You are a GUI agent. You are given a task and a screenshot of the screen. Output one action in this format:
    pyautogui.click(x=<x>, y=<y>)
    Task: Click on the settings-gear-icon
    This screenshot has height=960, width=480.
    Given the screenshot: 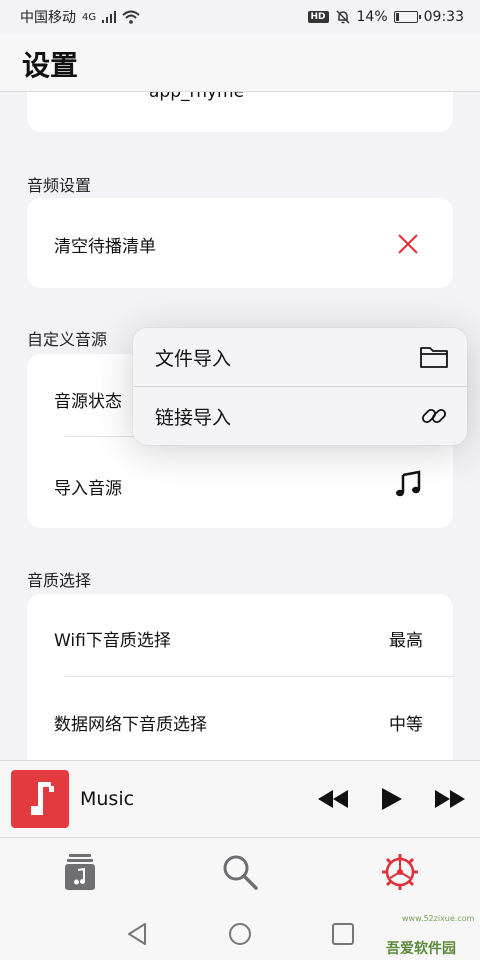 What is the action you would take?
    pyautogui.click(x=400, y=872)
    